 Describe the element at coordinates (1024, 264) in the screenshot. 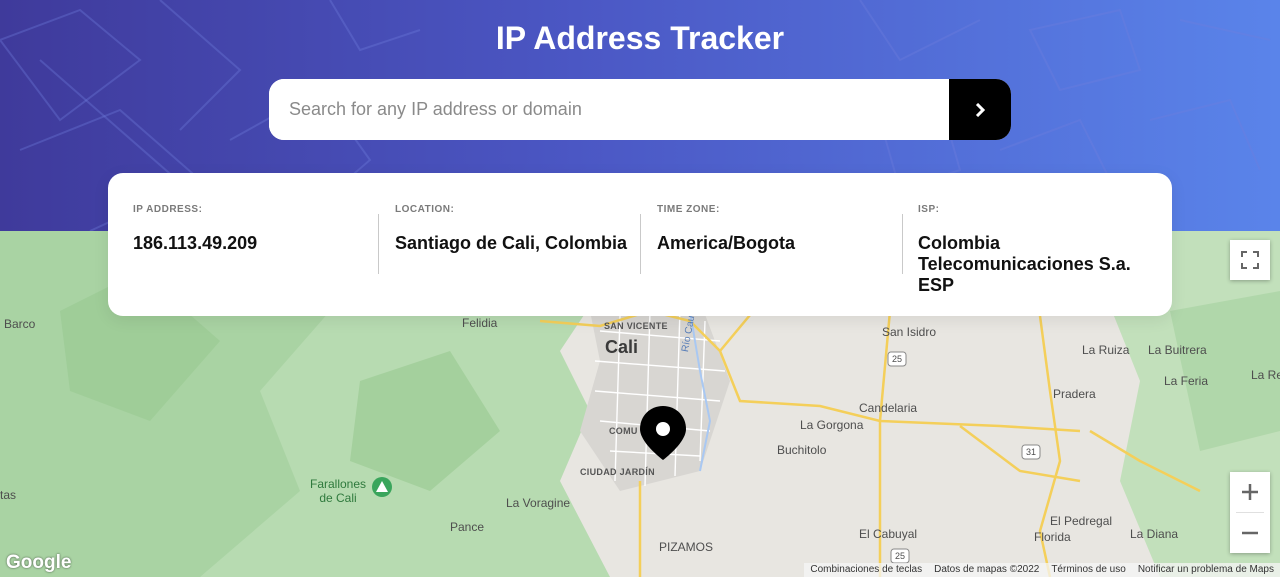

I see `isp-value: Colombia Telecomunicaciones S.a. ESP` at that location.